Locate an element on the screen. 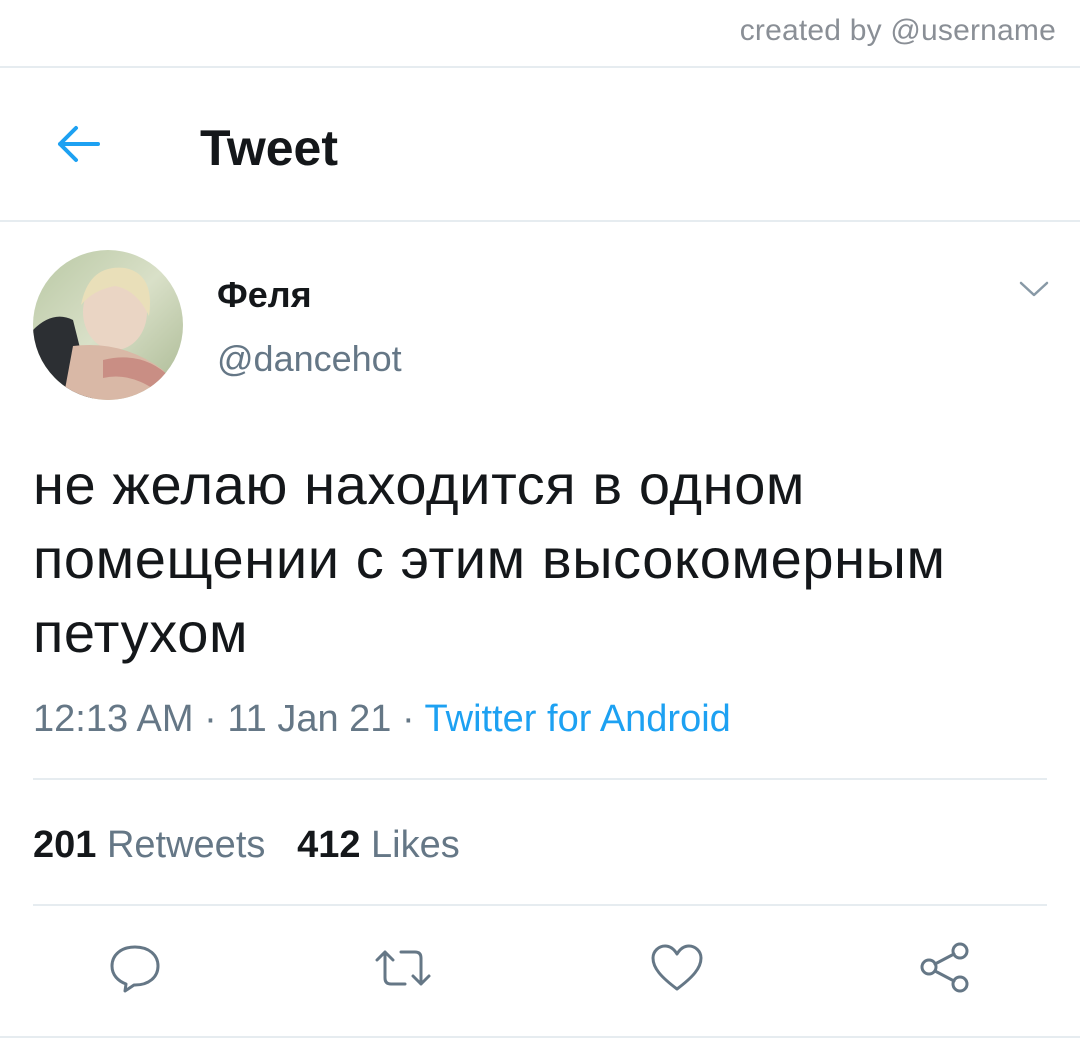 The width and height of the screenshot is (1080, 1054). tweet-stats: 201 Retweets 412 Likes is located at coordinates (246, 845).